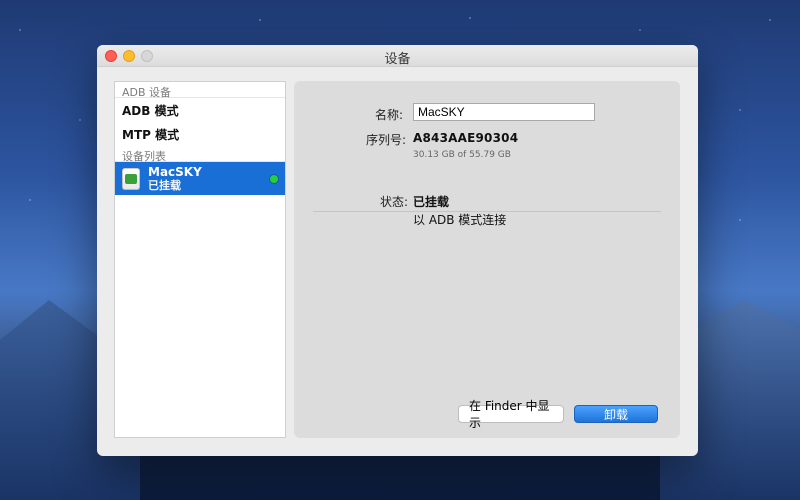 The width and height of the screenshot is (800, 500). What do you see at coordinates (460, 220) in the screenshot?
I see `status-detail: 以 ADB 模式连接` at bounding box center [460, 220].